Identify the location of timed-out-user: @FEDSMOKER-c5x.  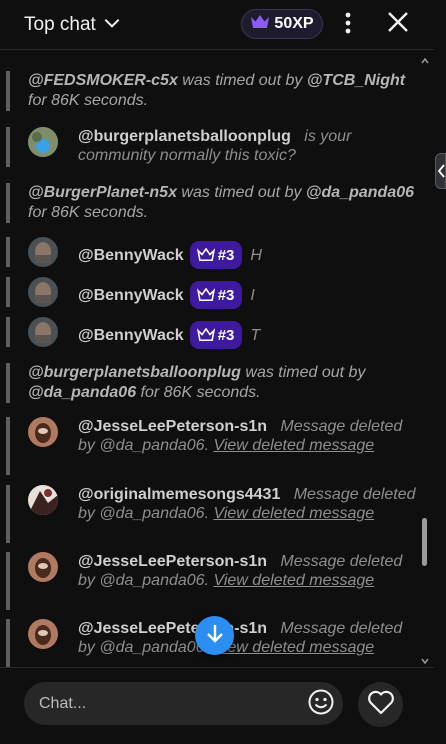
(103, 80).